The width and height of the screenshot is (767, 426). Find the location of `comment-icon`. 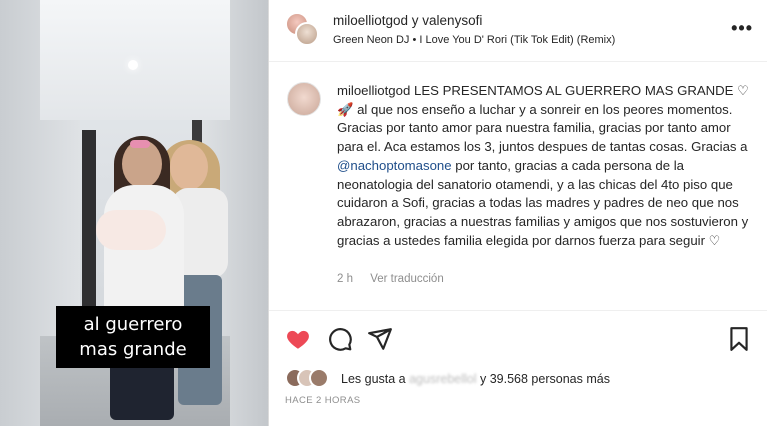

comment-icon is located at coordinates (340, 339).